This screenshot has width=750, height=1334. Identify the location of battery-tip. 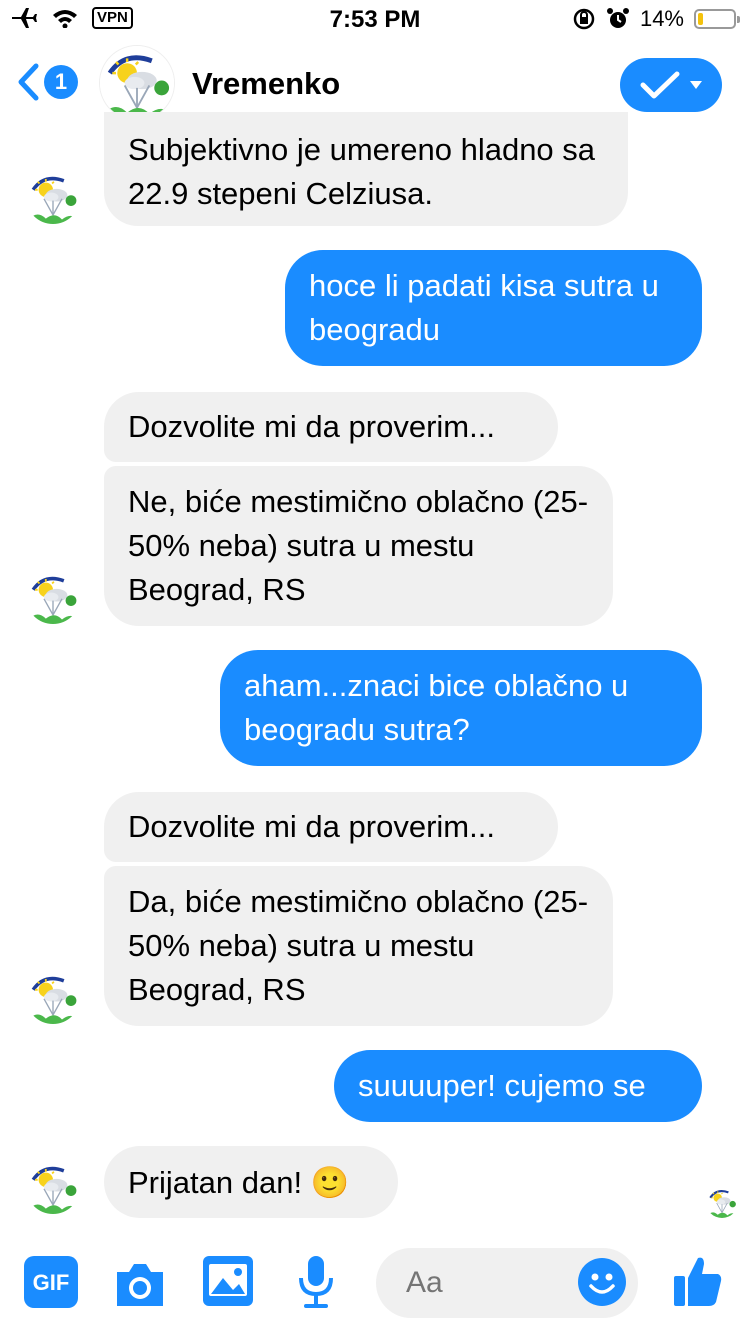
(738, 19).